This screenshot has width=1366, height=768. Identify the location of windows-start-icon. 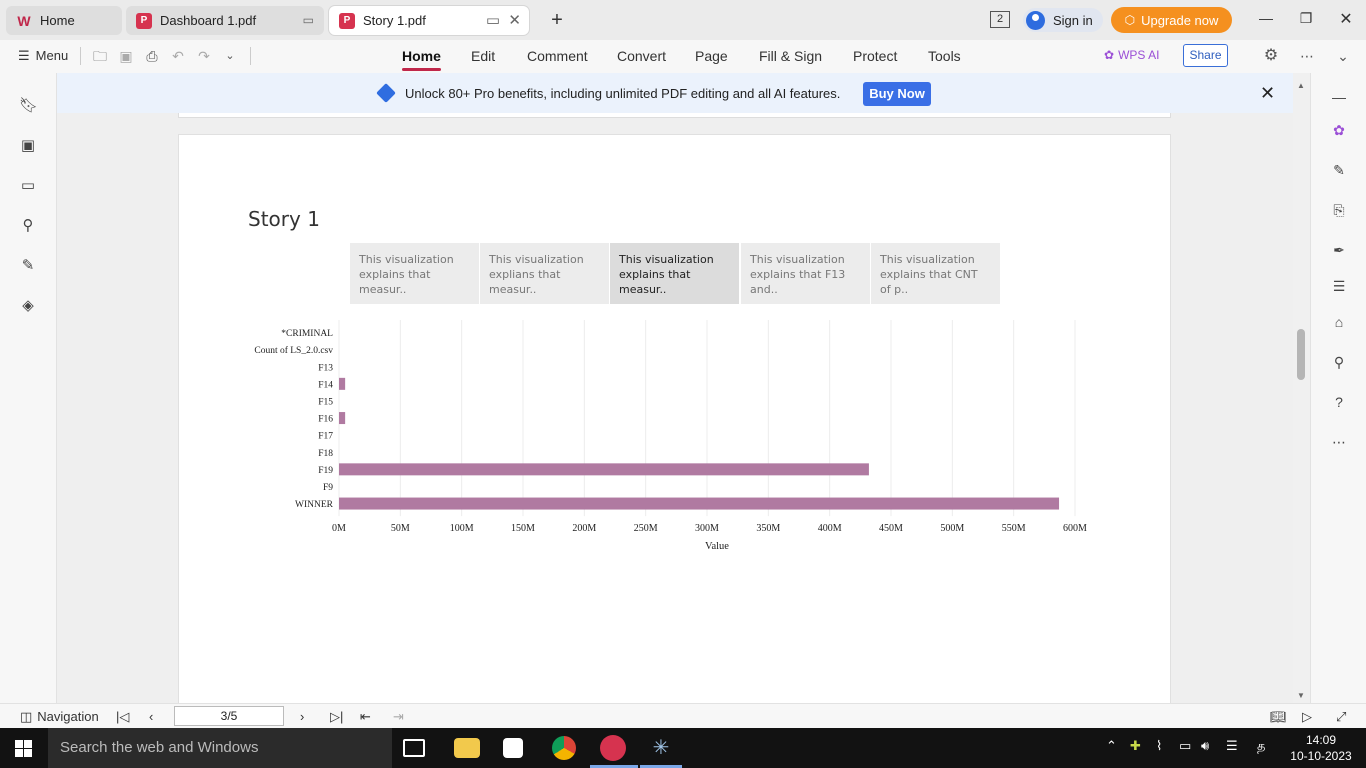
(24, 748).